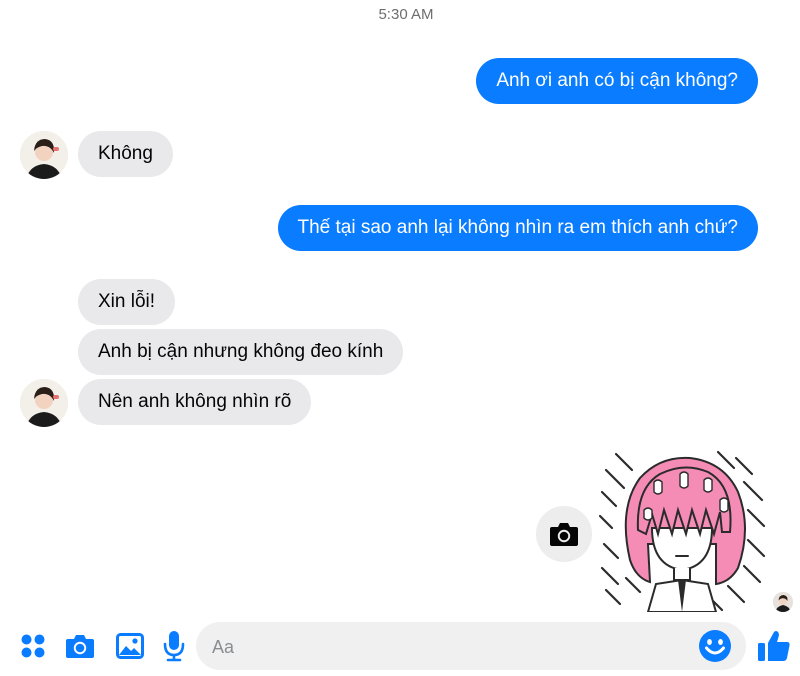 Image resolution: width=800 pixels, height=676 pixels. I want to click on microphone-button, so click(174, 646).